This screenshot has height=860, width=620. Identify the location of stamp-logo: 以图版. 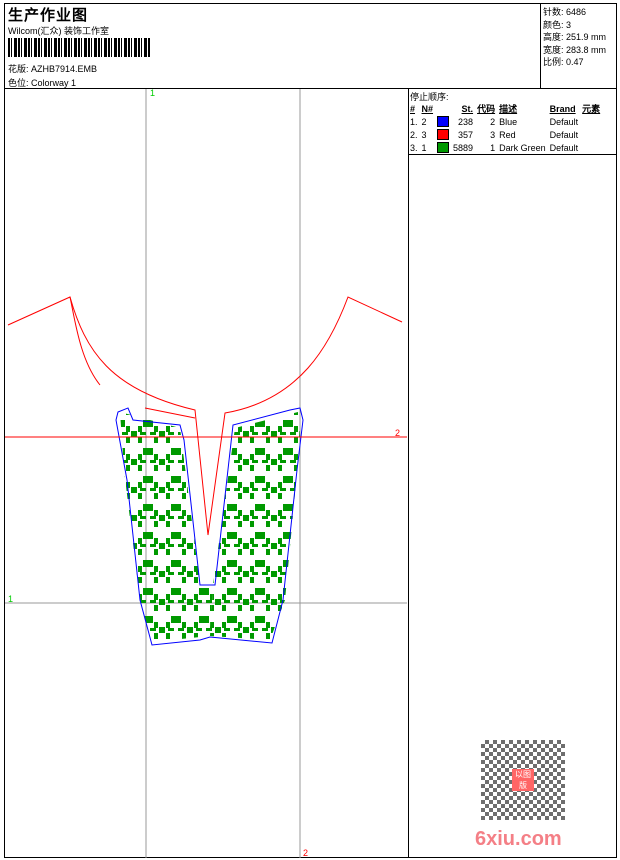
(523, 780).